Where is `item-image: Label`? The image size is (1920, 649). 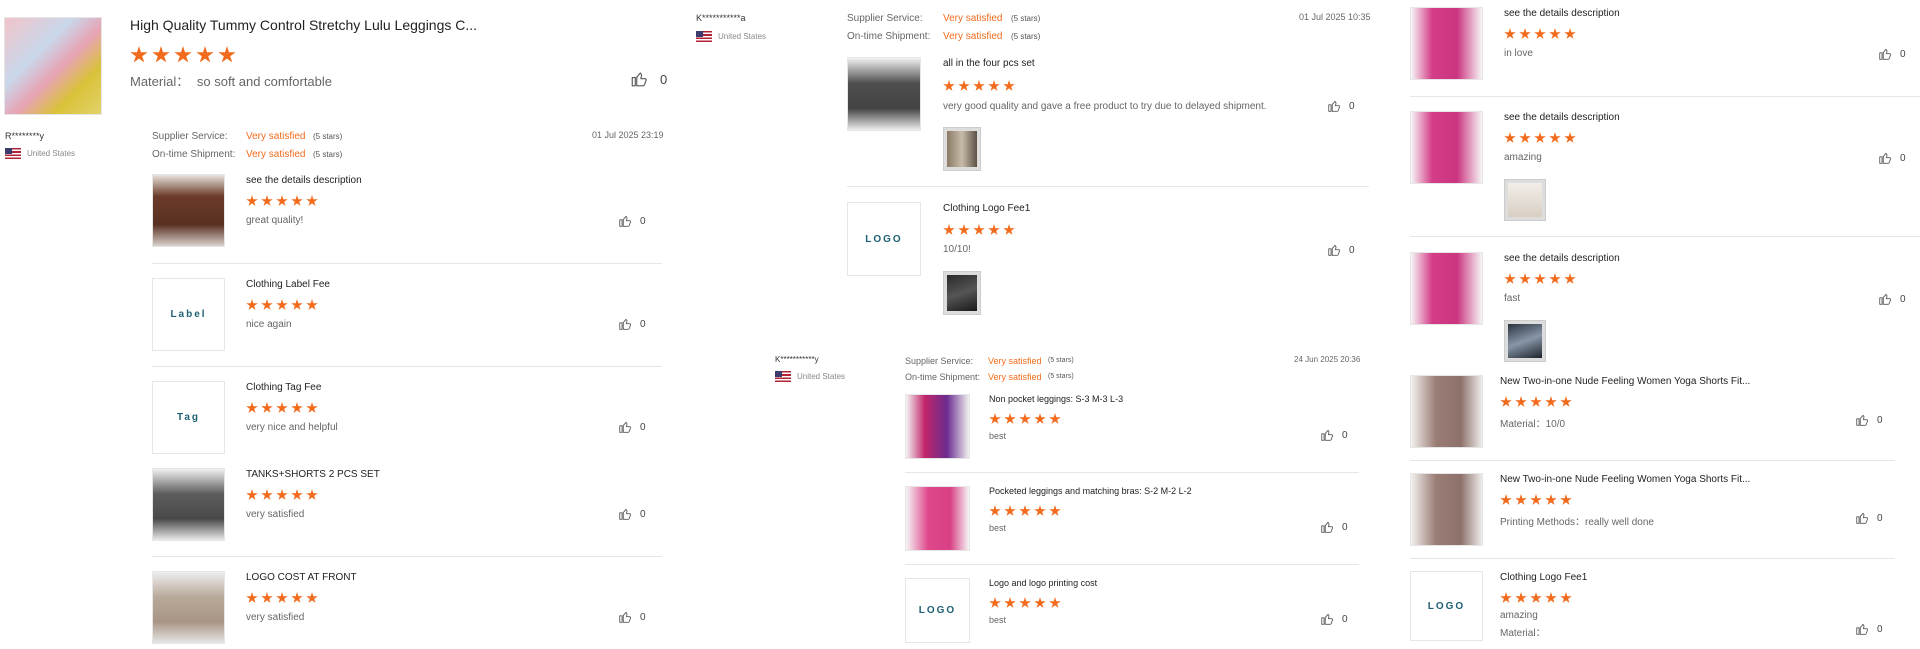
item-image: Label is located at coordinates (188, 314).